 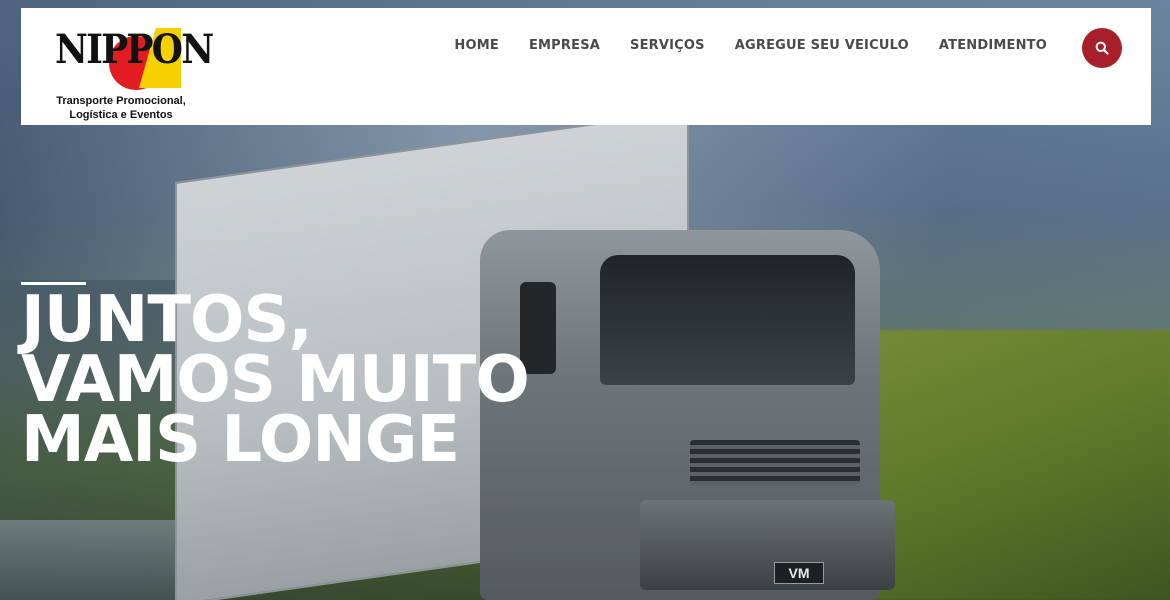 I want to click on nav-item-empresa: EMPRESA, so click(x=564, y=45).